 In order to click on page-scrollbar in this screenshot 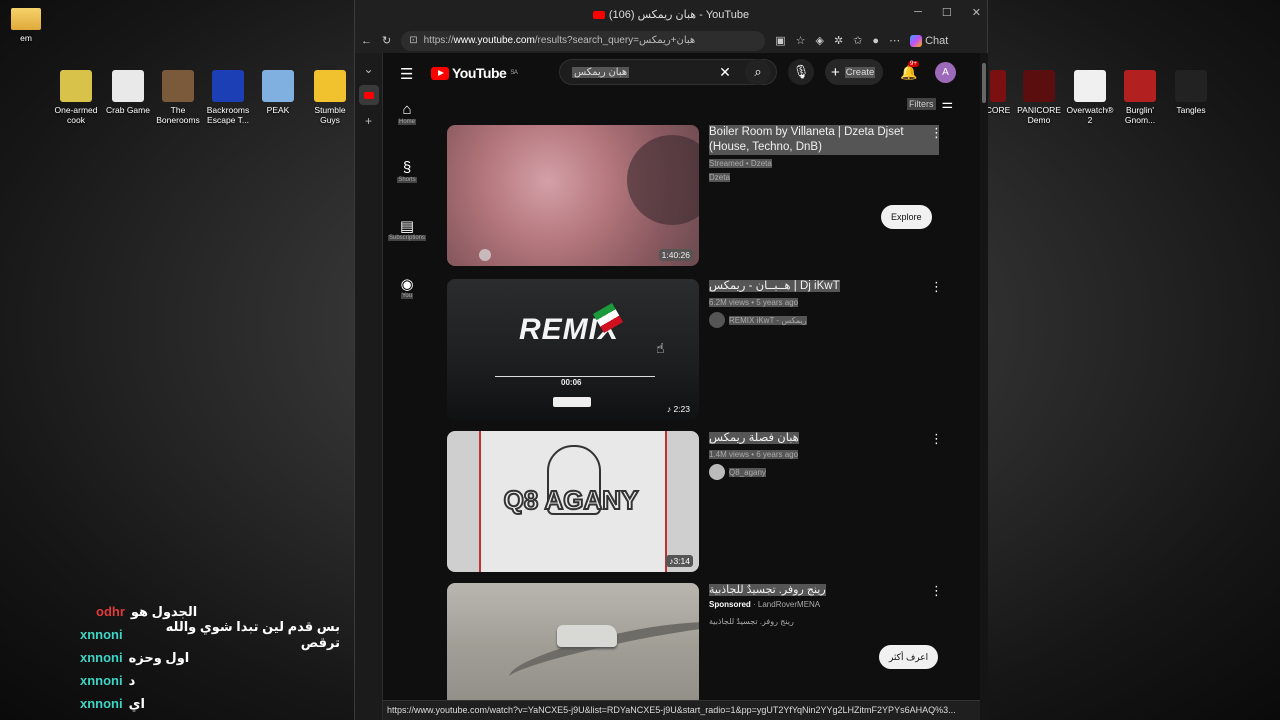, I will do `click(984, 386)`.